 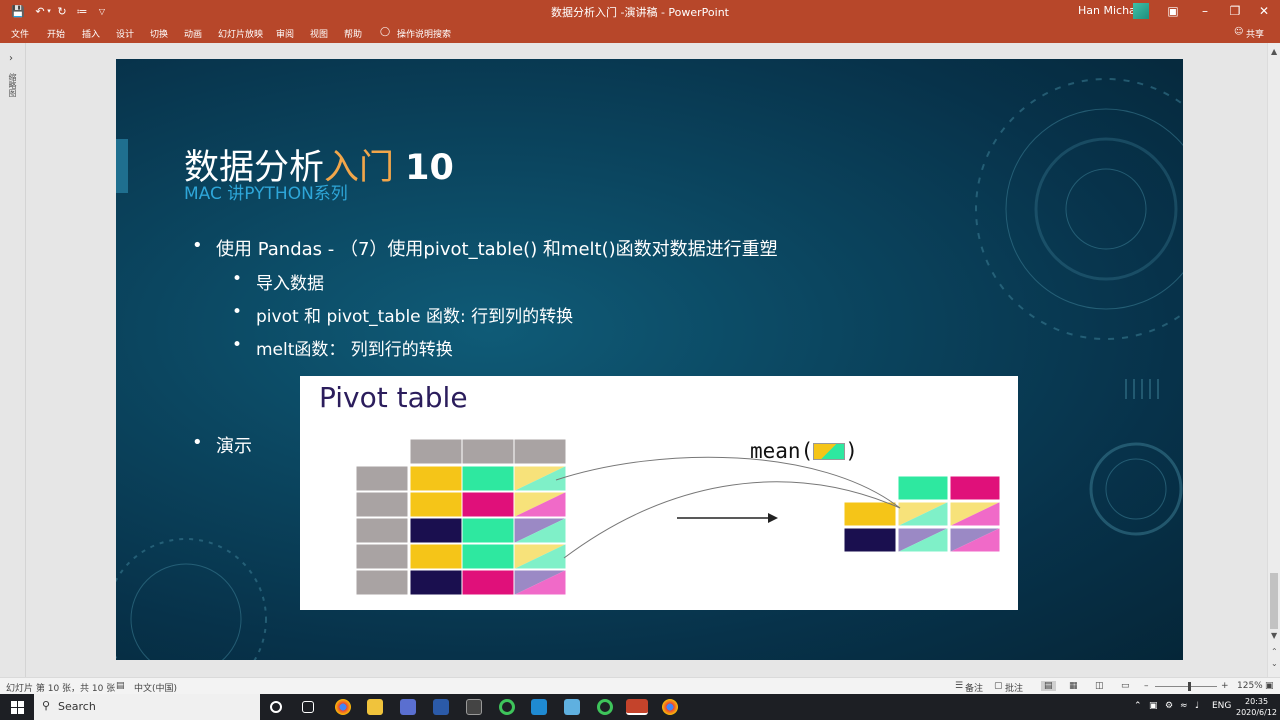 I want to click on comments-icon: ▢, so click(x=998, y=686).